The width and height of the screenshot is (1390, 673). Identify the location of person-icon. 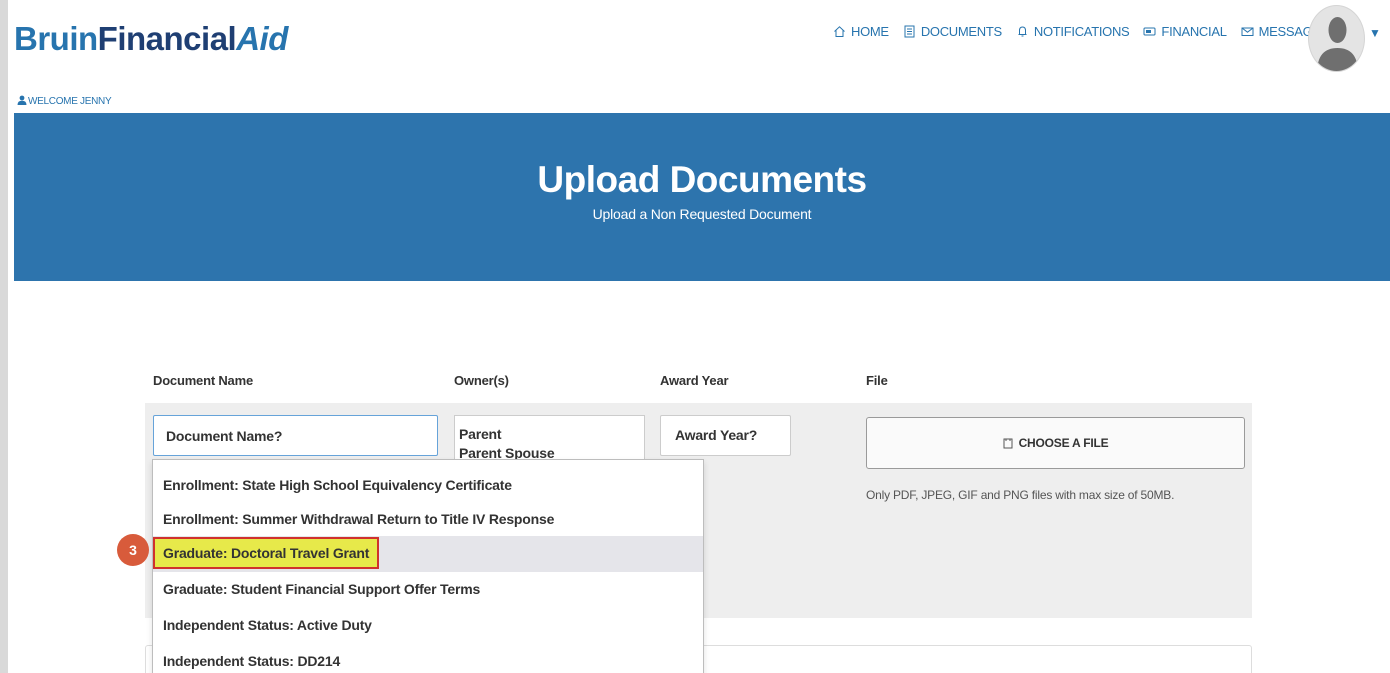
(22, 100).